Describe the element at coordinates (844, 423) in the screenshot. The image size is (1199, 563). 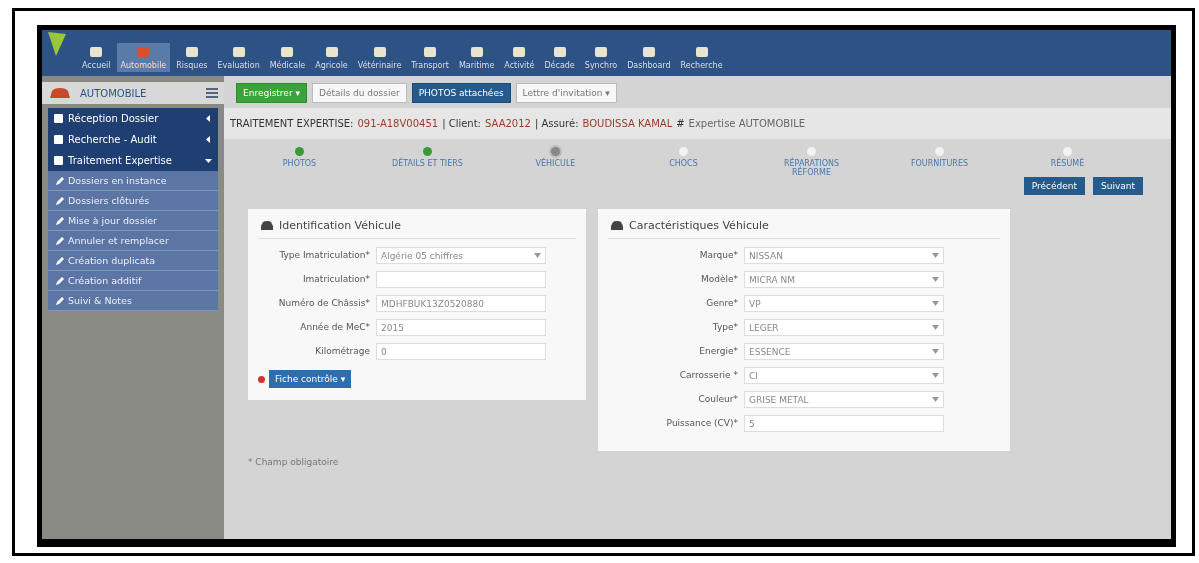
I see `input-field: 5` at that location.